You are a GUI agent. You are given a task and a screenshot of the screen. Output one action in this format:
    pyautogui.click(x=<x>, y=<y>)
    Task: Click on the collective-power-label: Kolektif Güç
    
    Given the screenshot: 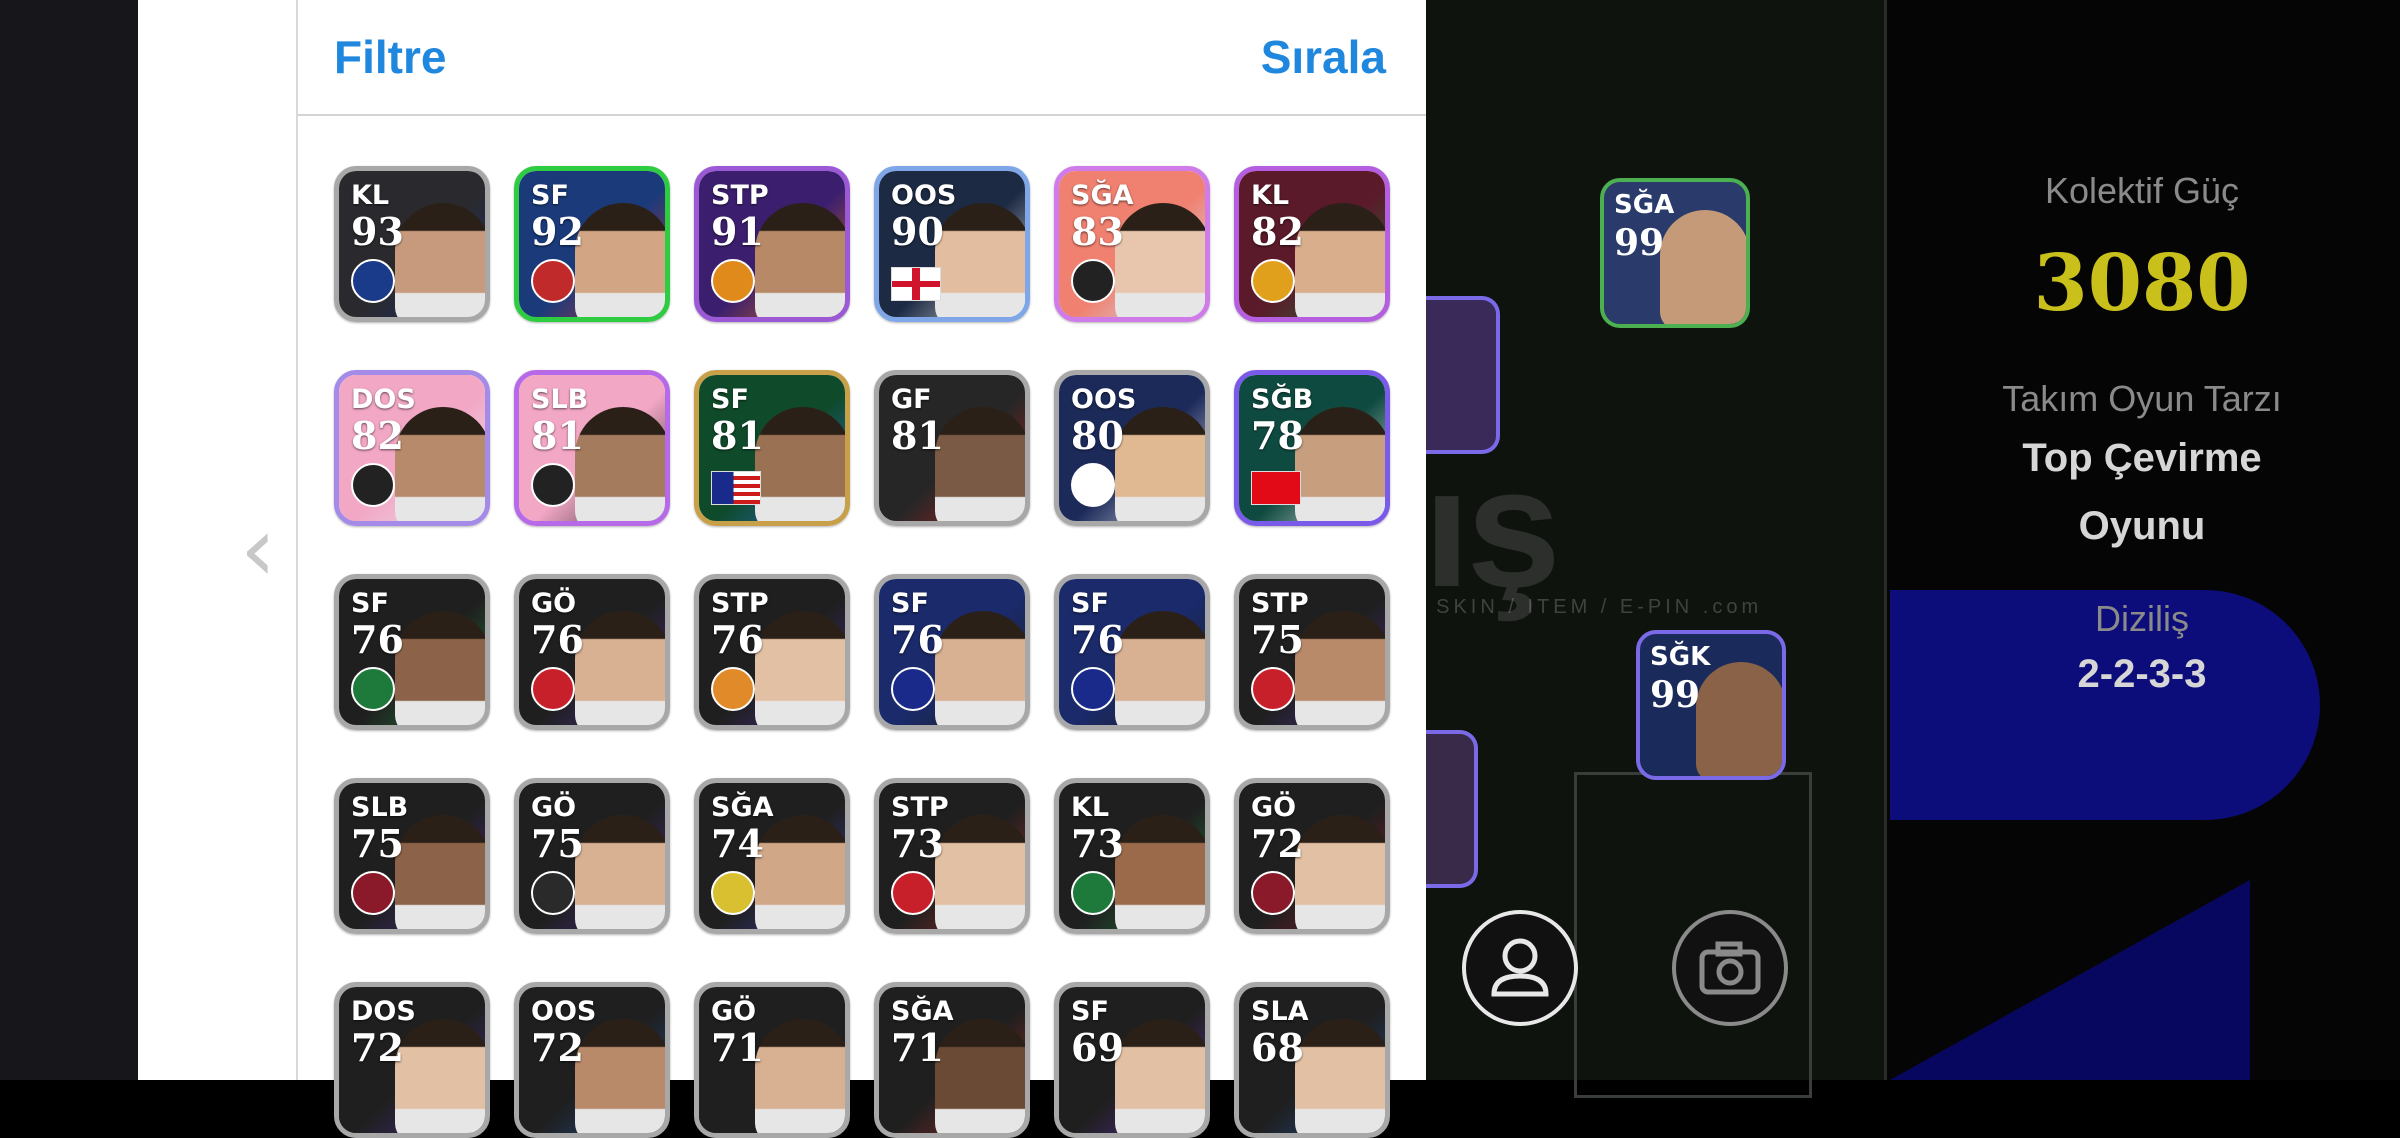 What is the action you would take?
    pyautogui.click(x=2142, y=190)
    